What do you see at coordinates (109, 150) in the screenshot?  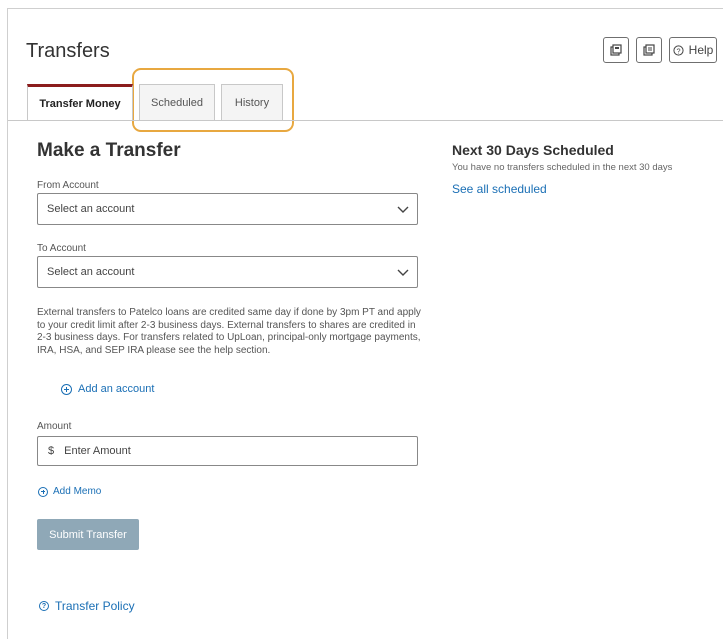 I see `form-title: Make a Transfer` at bounding box center [109, 150].